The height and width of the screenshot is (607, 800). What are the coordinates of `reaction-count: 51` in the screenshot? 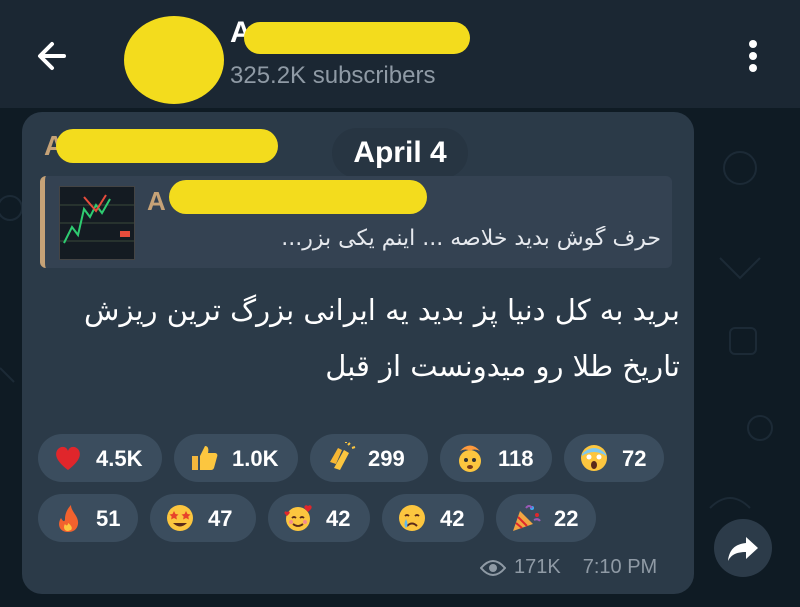 It's located at (108, 518).